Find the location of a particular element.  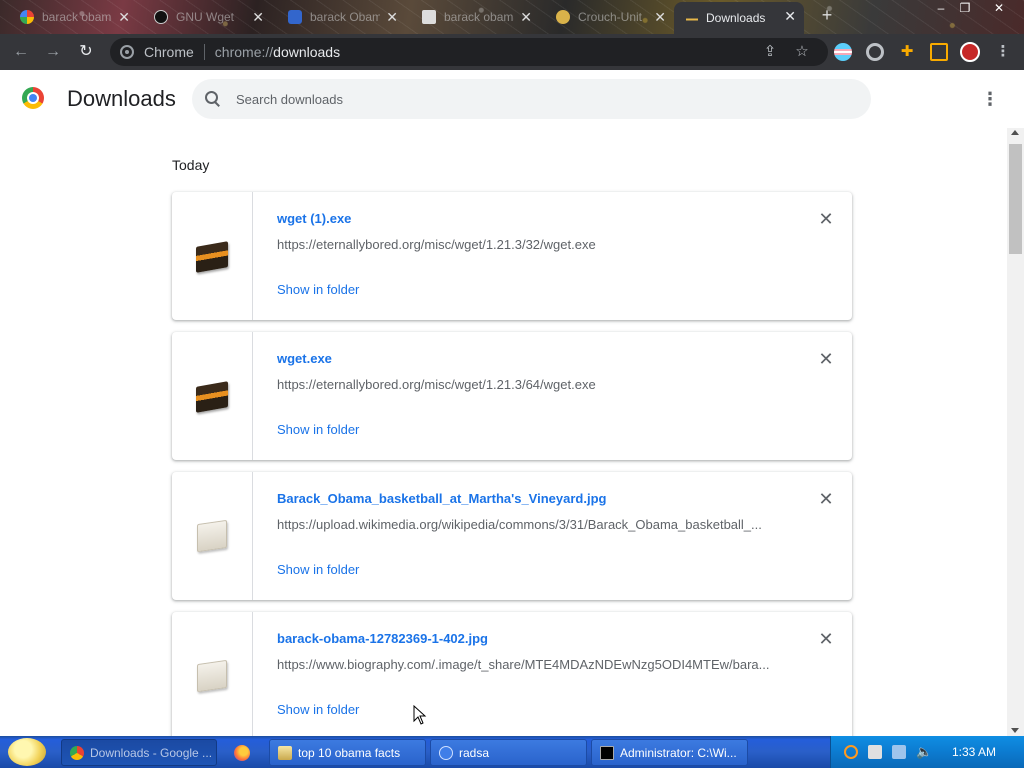

search-box is located at coordinates (531, 99).